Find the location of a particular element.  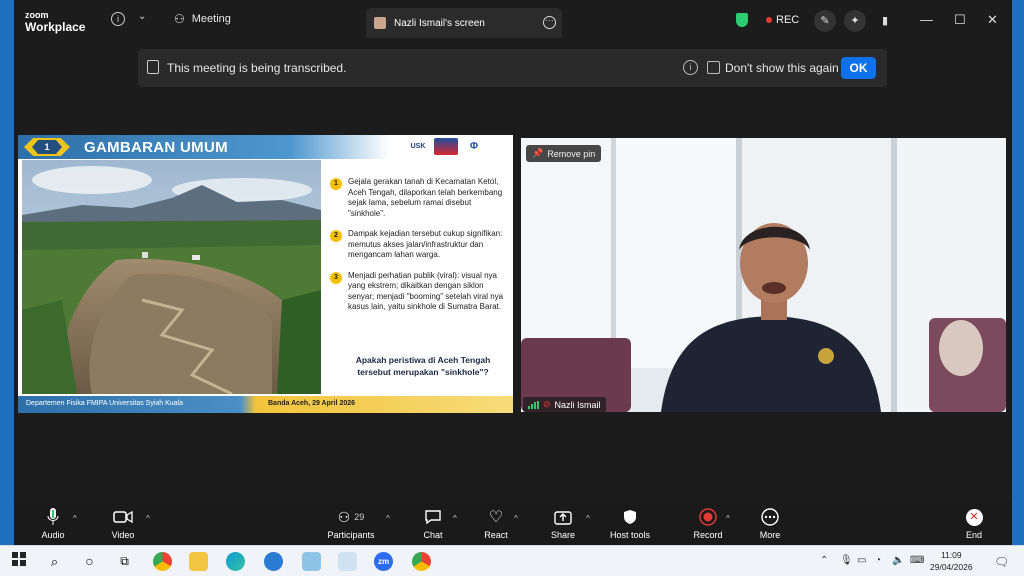

share-caret-icon: ^ is located at coordinates (588, 518).